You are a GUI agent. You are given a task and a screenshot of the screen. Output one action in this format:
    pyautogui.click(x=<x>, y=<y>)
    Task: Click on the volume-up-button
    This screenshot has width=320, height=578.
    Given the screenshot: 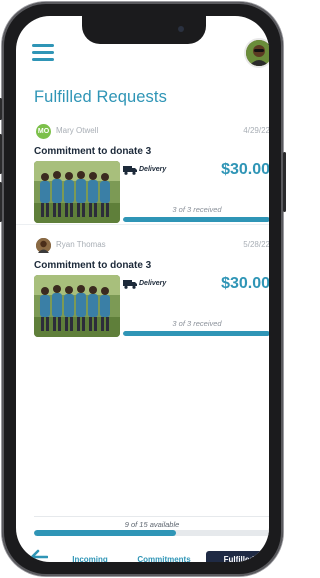 What is the action you would take?
    pyautogui.click(x=1, y=154)
    